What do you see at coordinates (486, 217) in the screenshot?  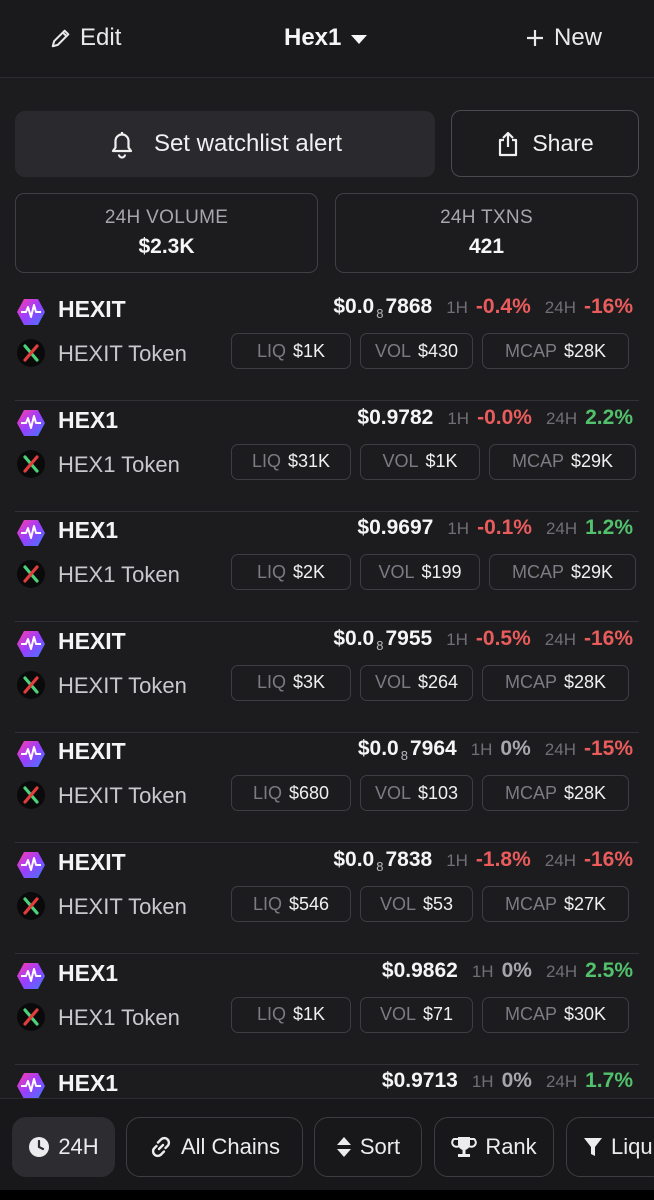 I see `stat-label: 24H TXNS` at bounding box center [486, 217].